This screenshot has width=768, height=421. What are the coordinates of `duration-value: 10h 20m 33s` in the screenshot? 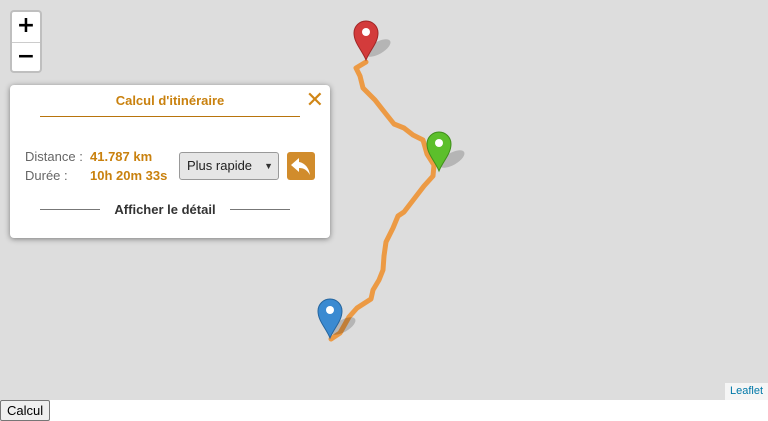 It's located at (129, 175).